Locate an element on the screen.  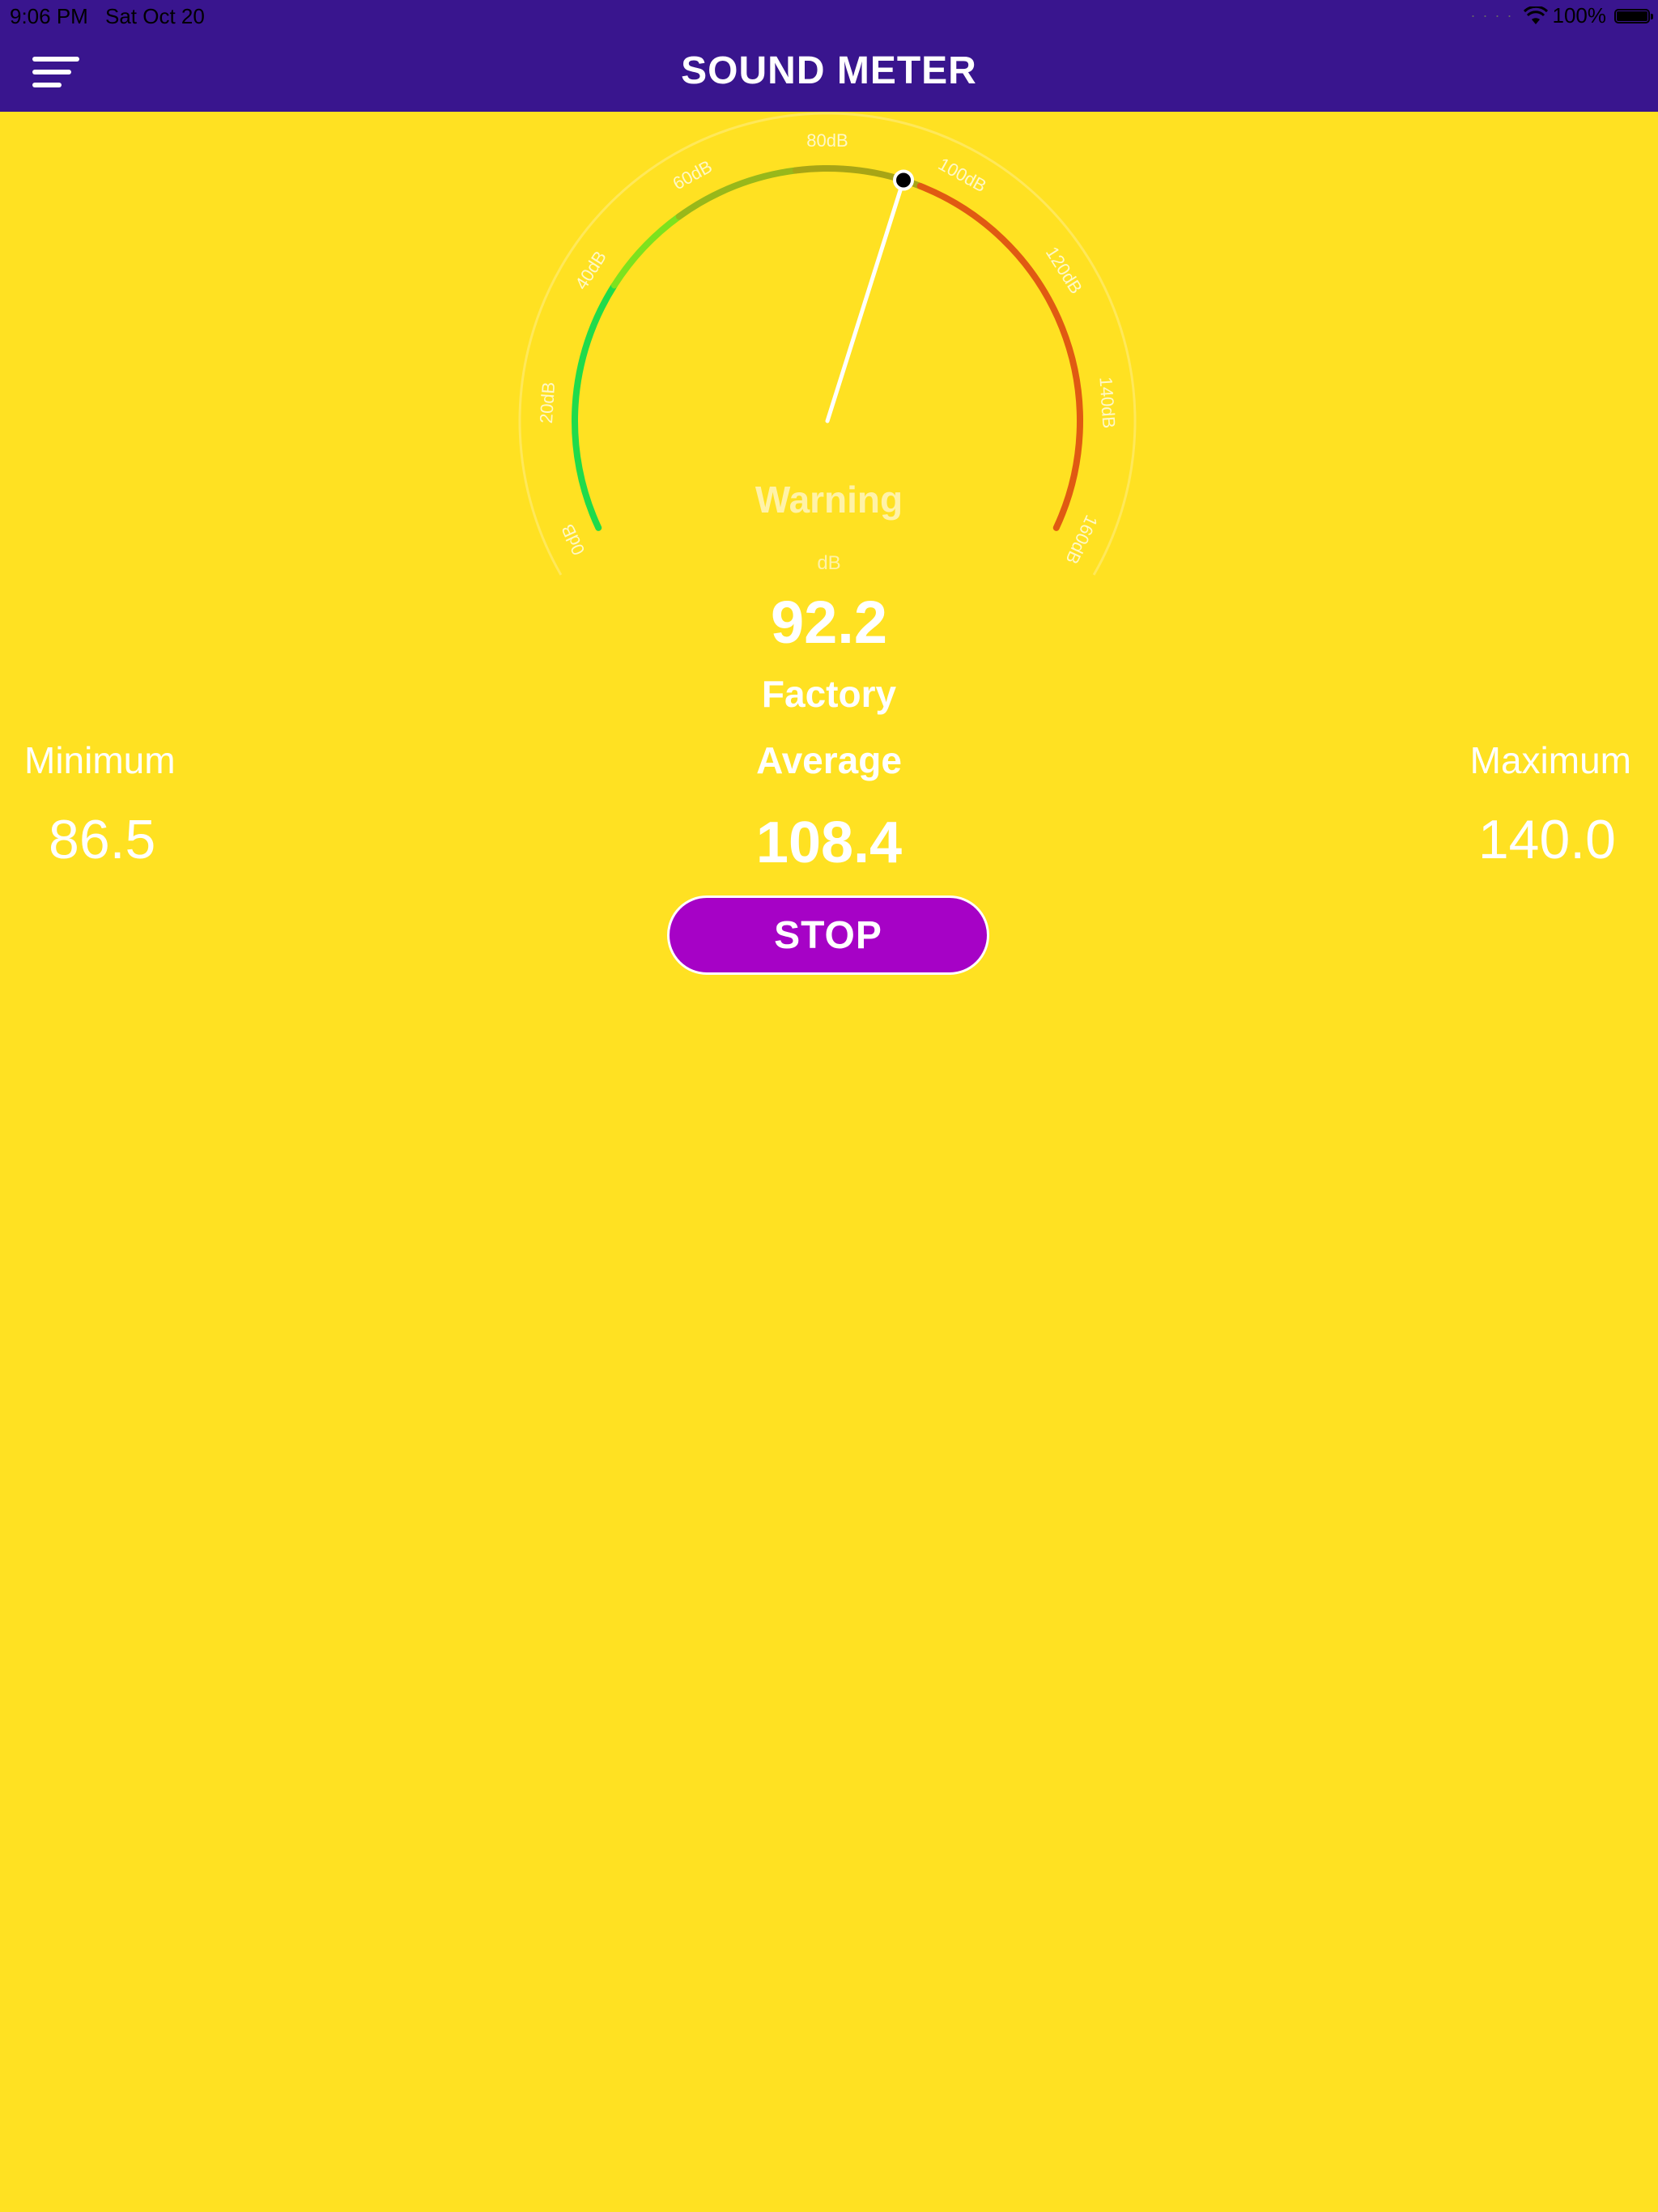
gauge-needle is located at coordinates (870, 296).